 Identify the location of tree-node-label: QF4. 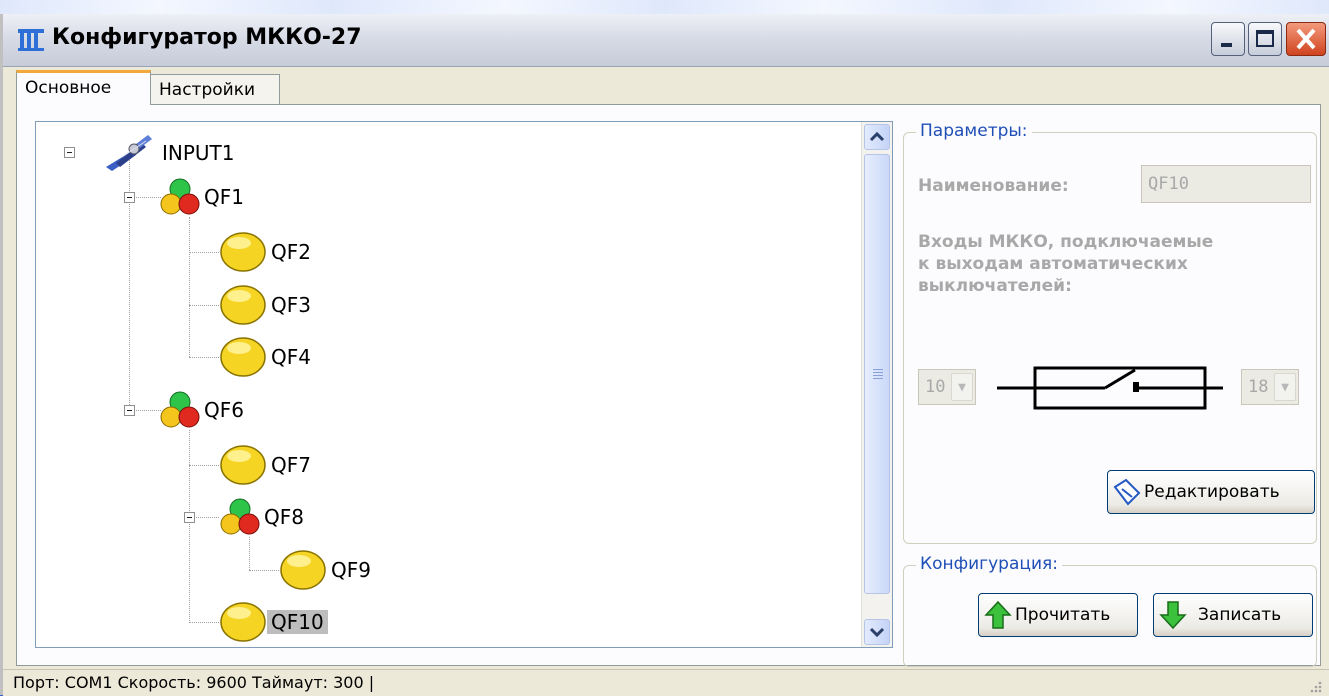
(291, 357).